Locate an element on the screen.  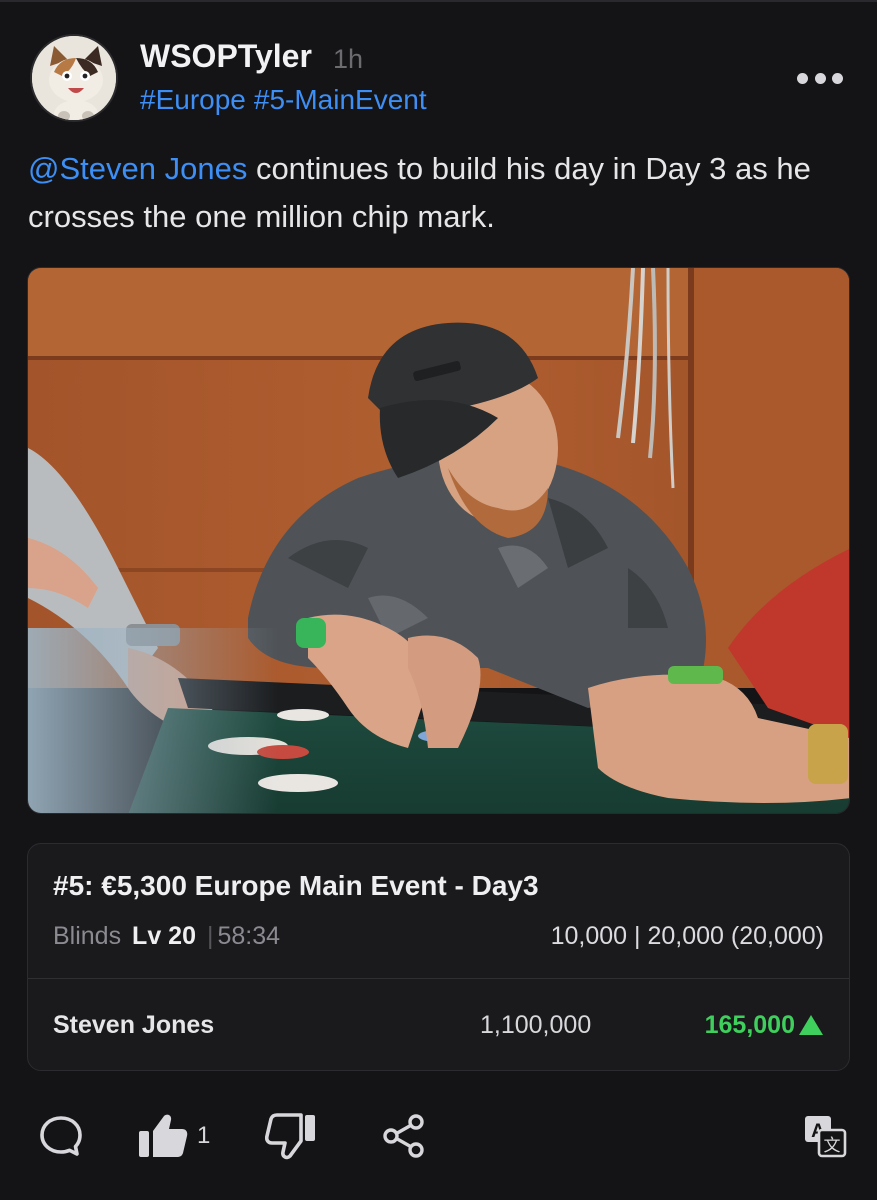
up-arrow-icon is located at coordinates (811, 1024).